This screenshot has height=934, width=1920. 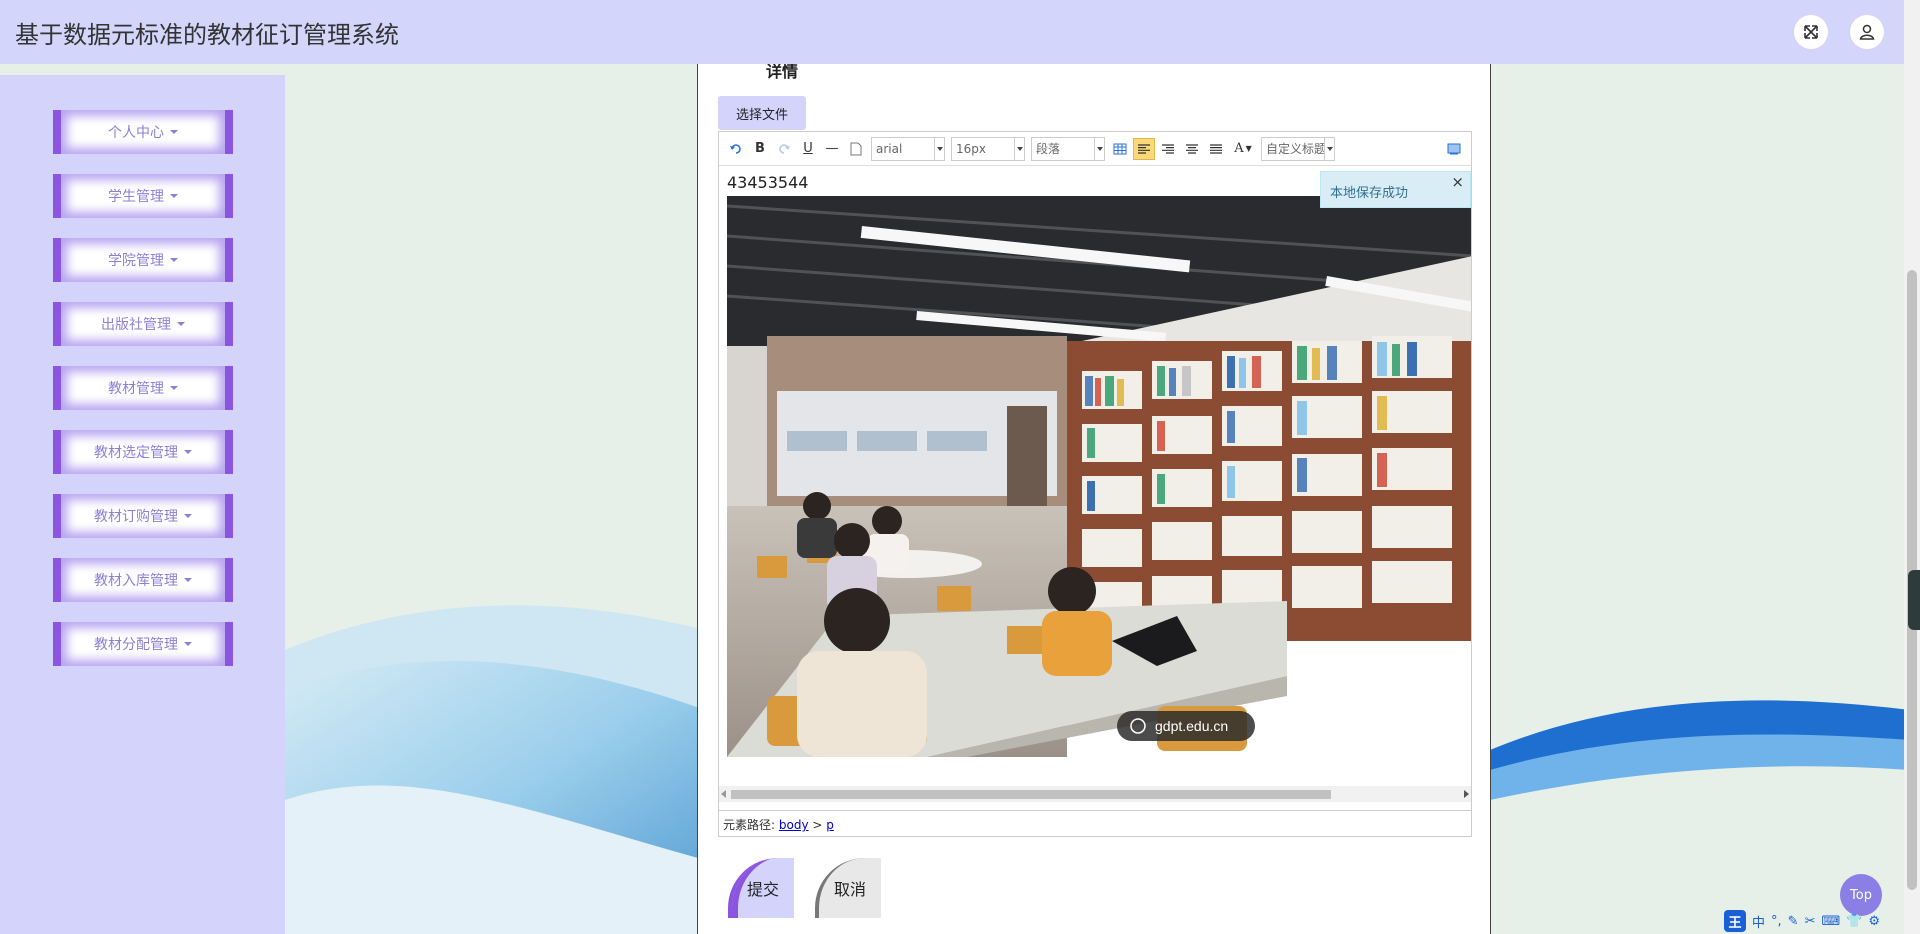 I want to click on ime-scissors-icon: ✂, so click(x=1810, y=921).